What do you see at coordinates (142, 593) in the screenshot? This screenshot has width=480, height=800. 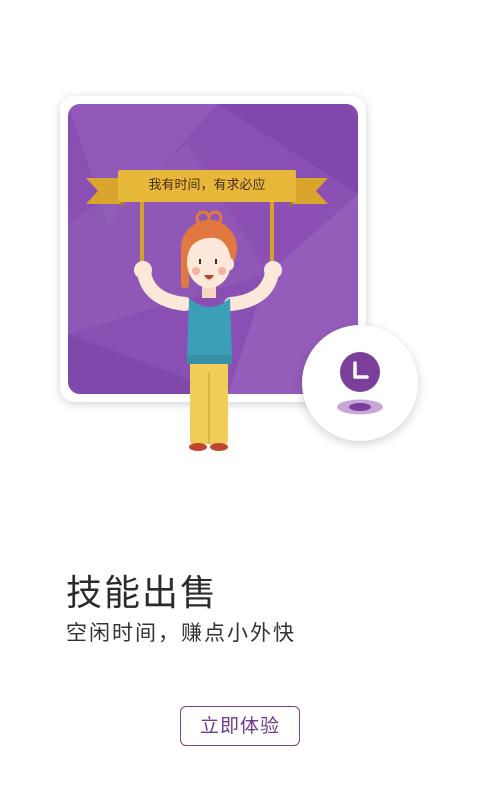 I see `page-title: 技能出售` at bounding box center [142, 593].